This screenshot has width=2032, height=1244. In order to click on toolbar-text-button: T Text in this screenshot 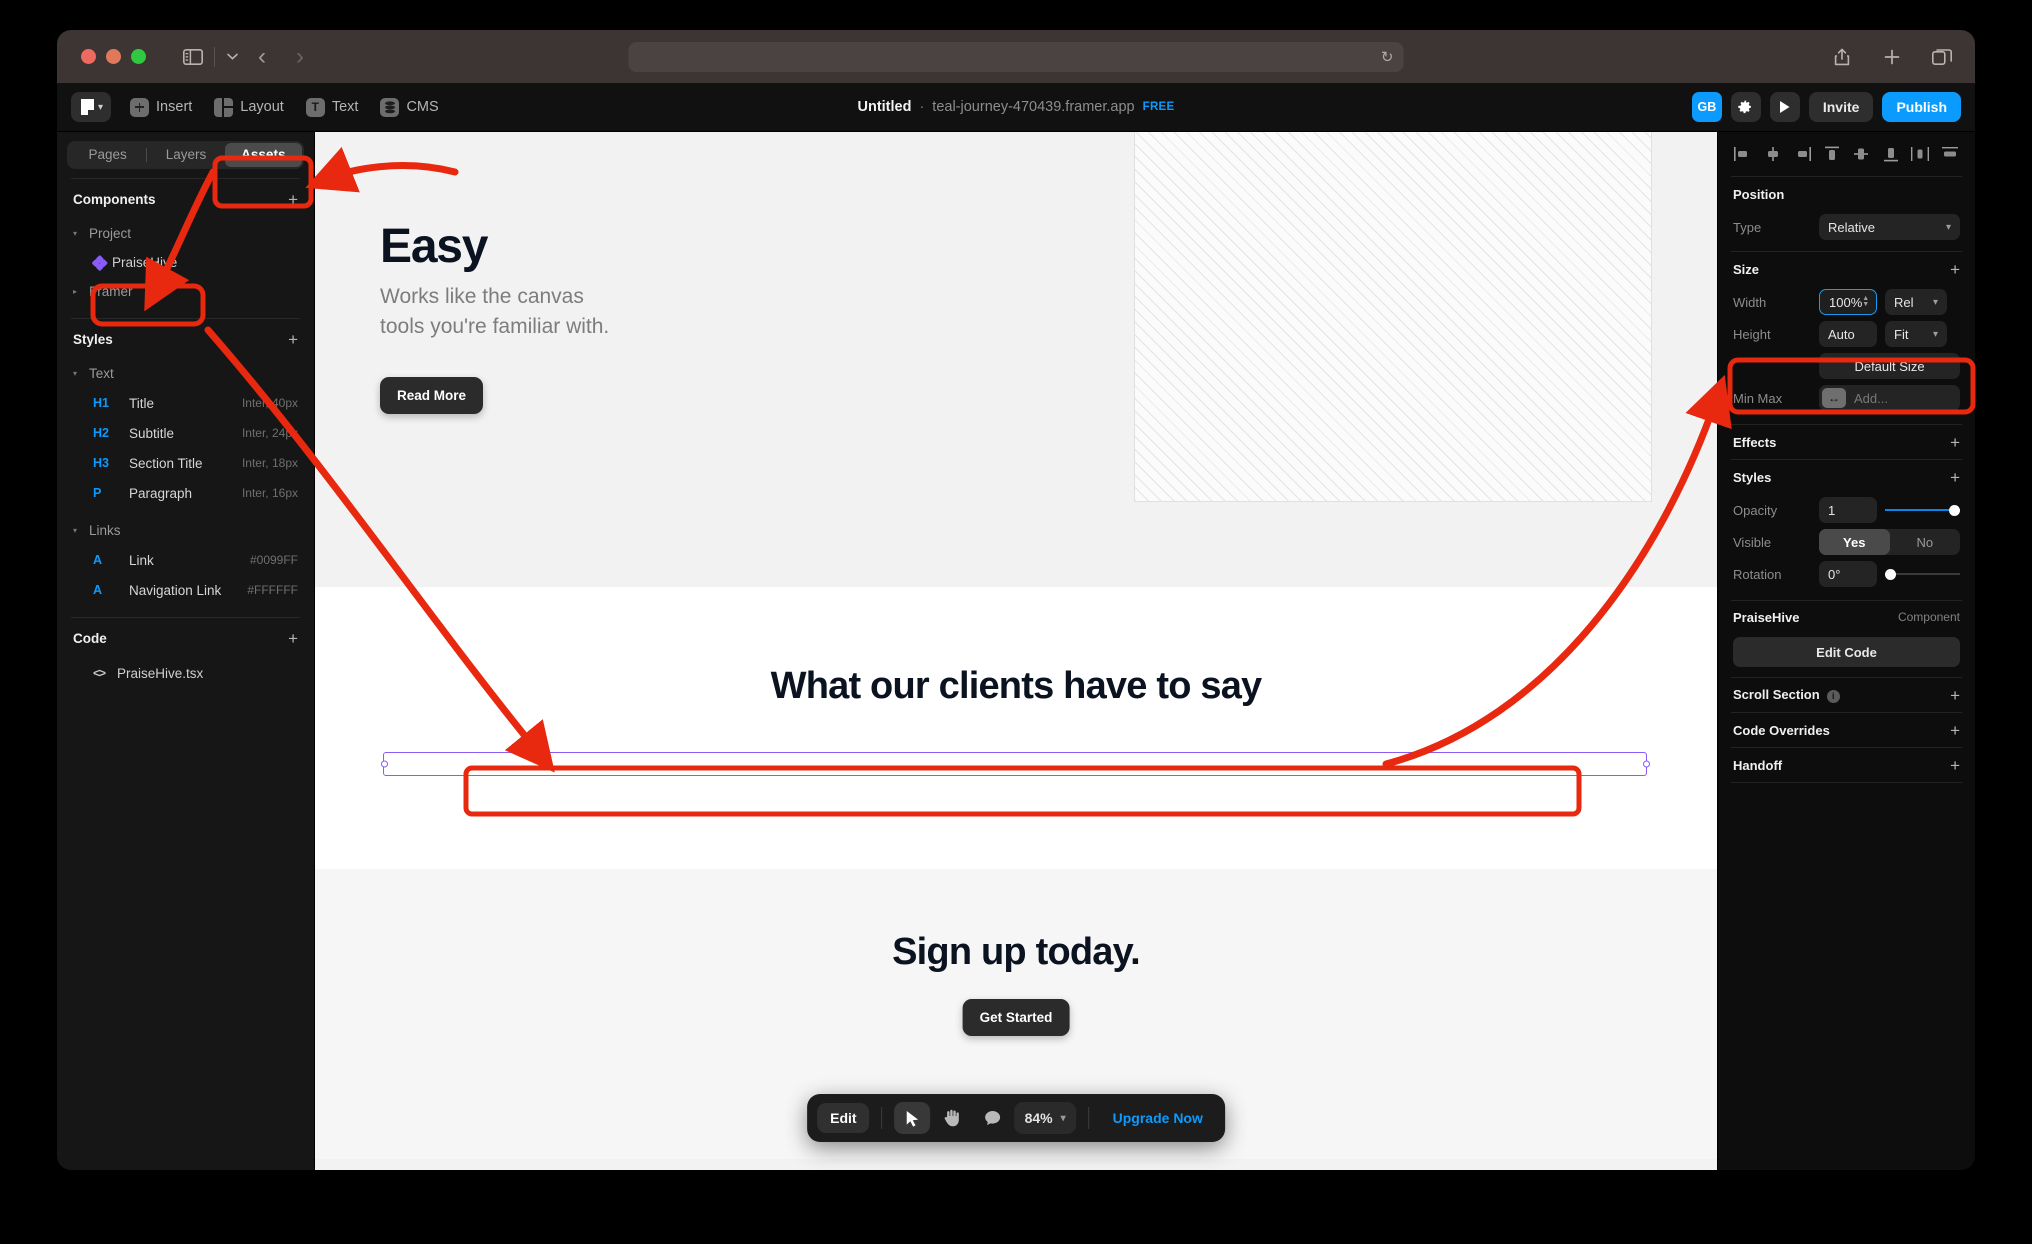, I will do `click(332, 107)`.